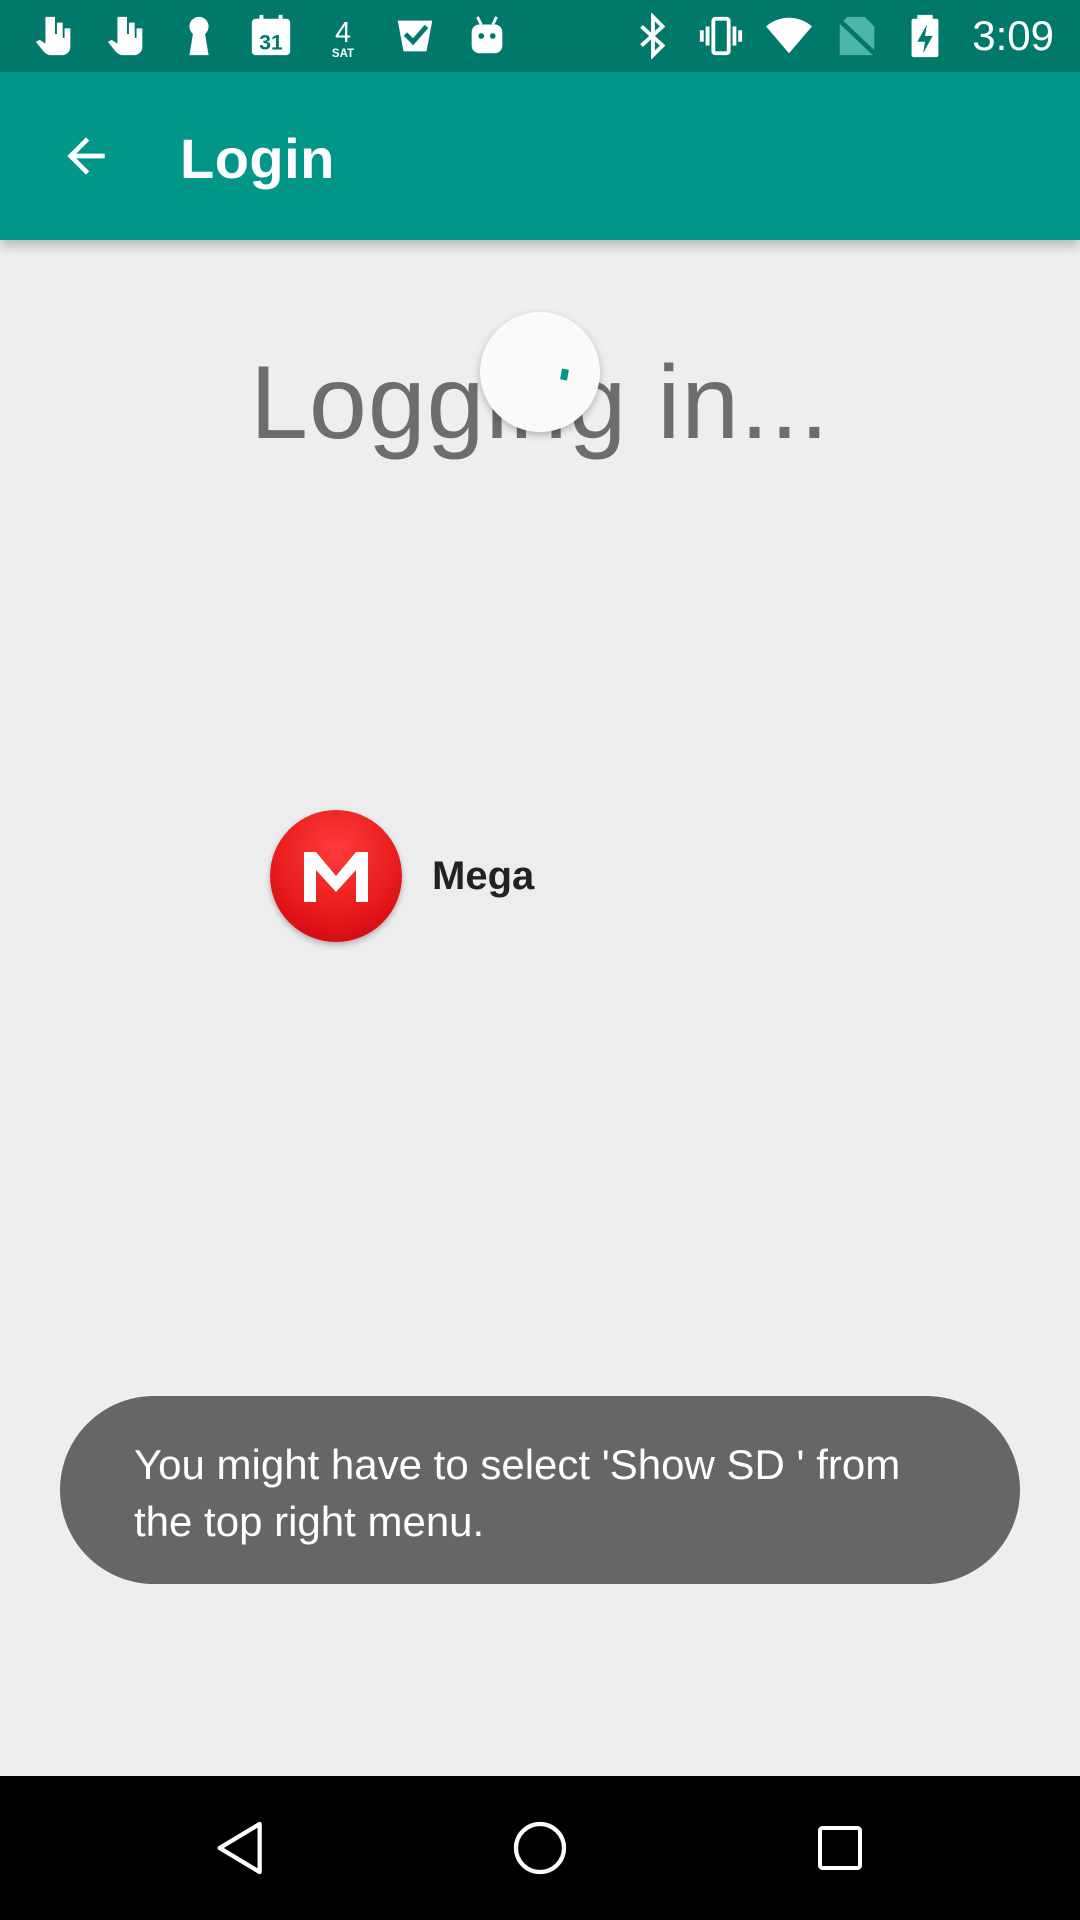 This screenshot has width=1080, height=1920. What do you see at coordinates (789, 36) in the screenshot?
I see `wifi-icon` at bounding box center [789, 36].